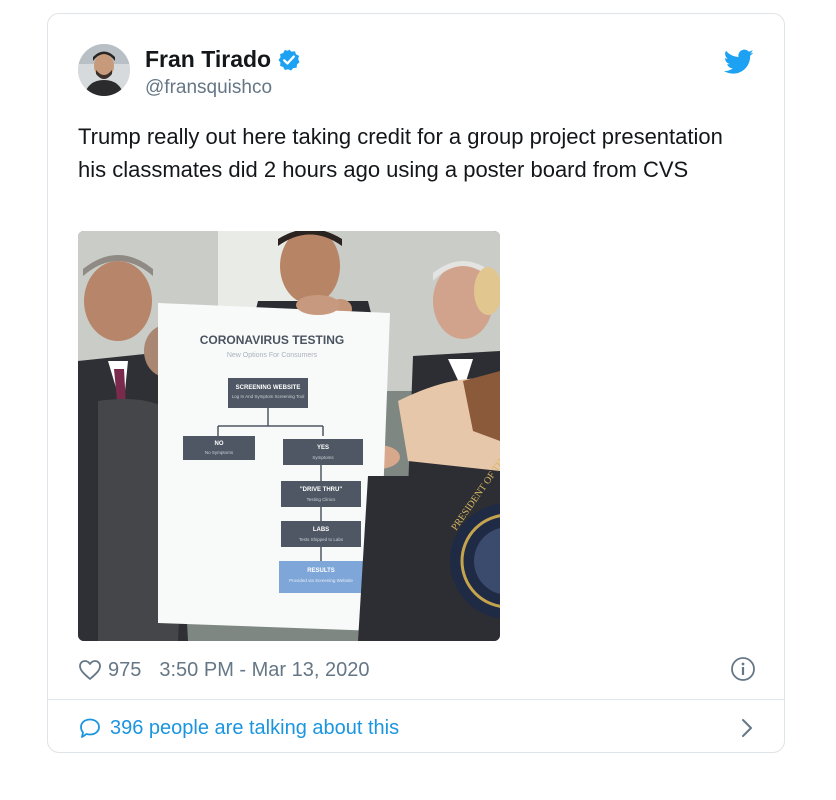 The image size is (836, 800). I want to click on box-no-label: NO, so click(219, 444).